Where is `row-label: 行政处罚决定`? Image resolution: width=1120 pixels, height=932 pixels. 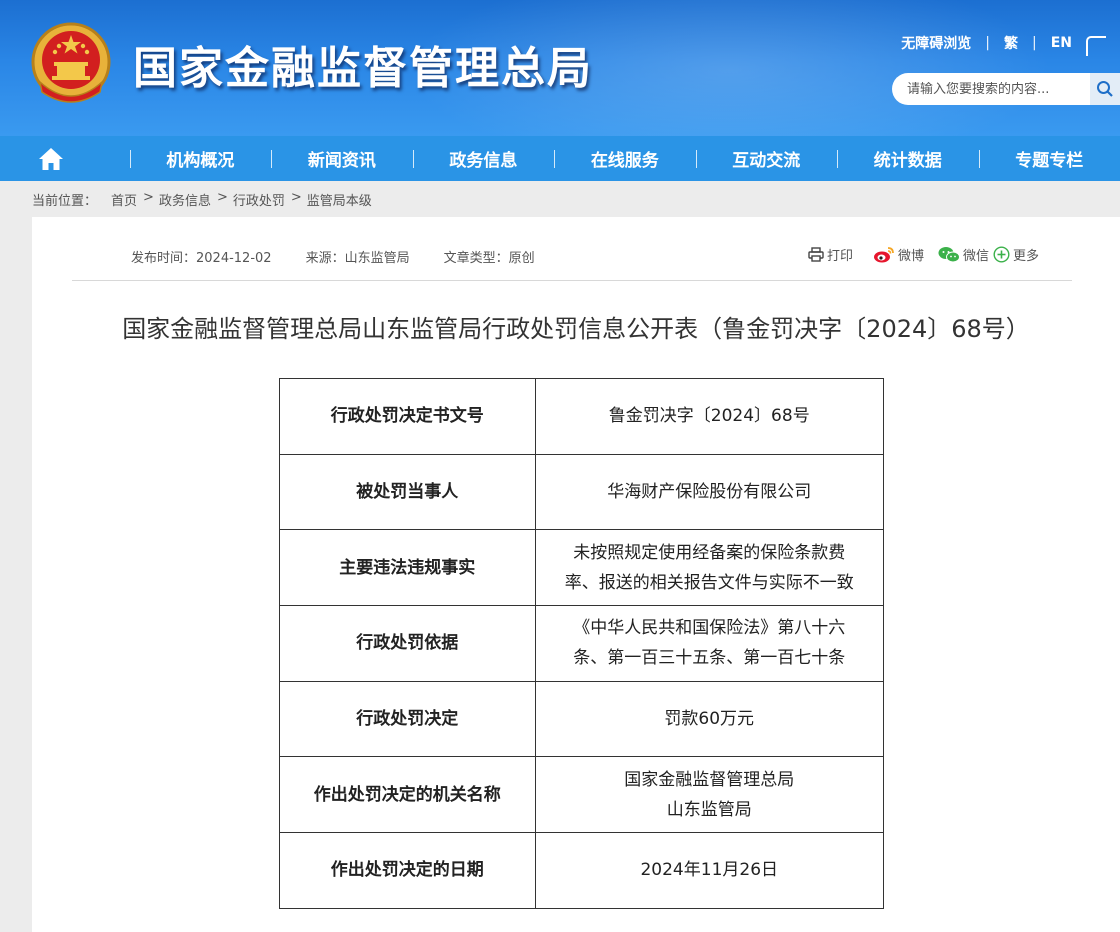 row-label: 行政处罚决定 is located at coordinates (407, 719).